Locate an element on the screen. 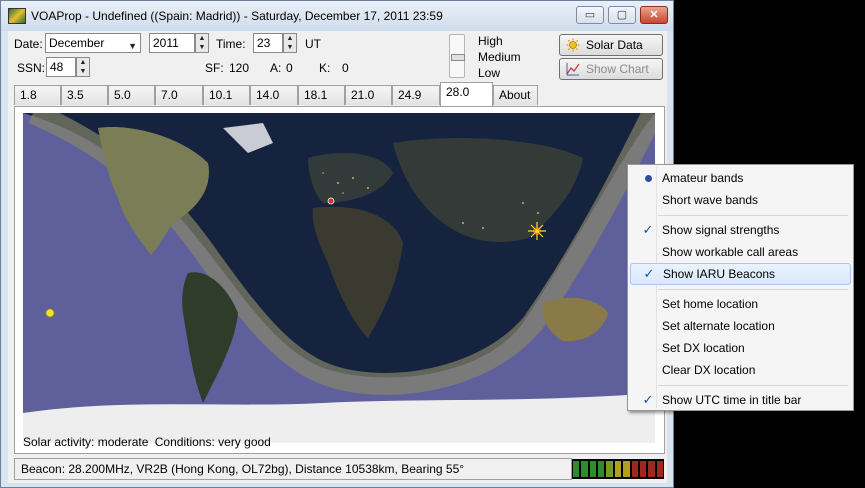  tab-21-0: 21.0 is located at coordinates (368, 95).